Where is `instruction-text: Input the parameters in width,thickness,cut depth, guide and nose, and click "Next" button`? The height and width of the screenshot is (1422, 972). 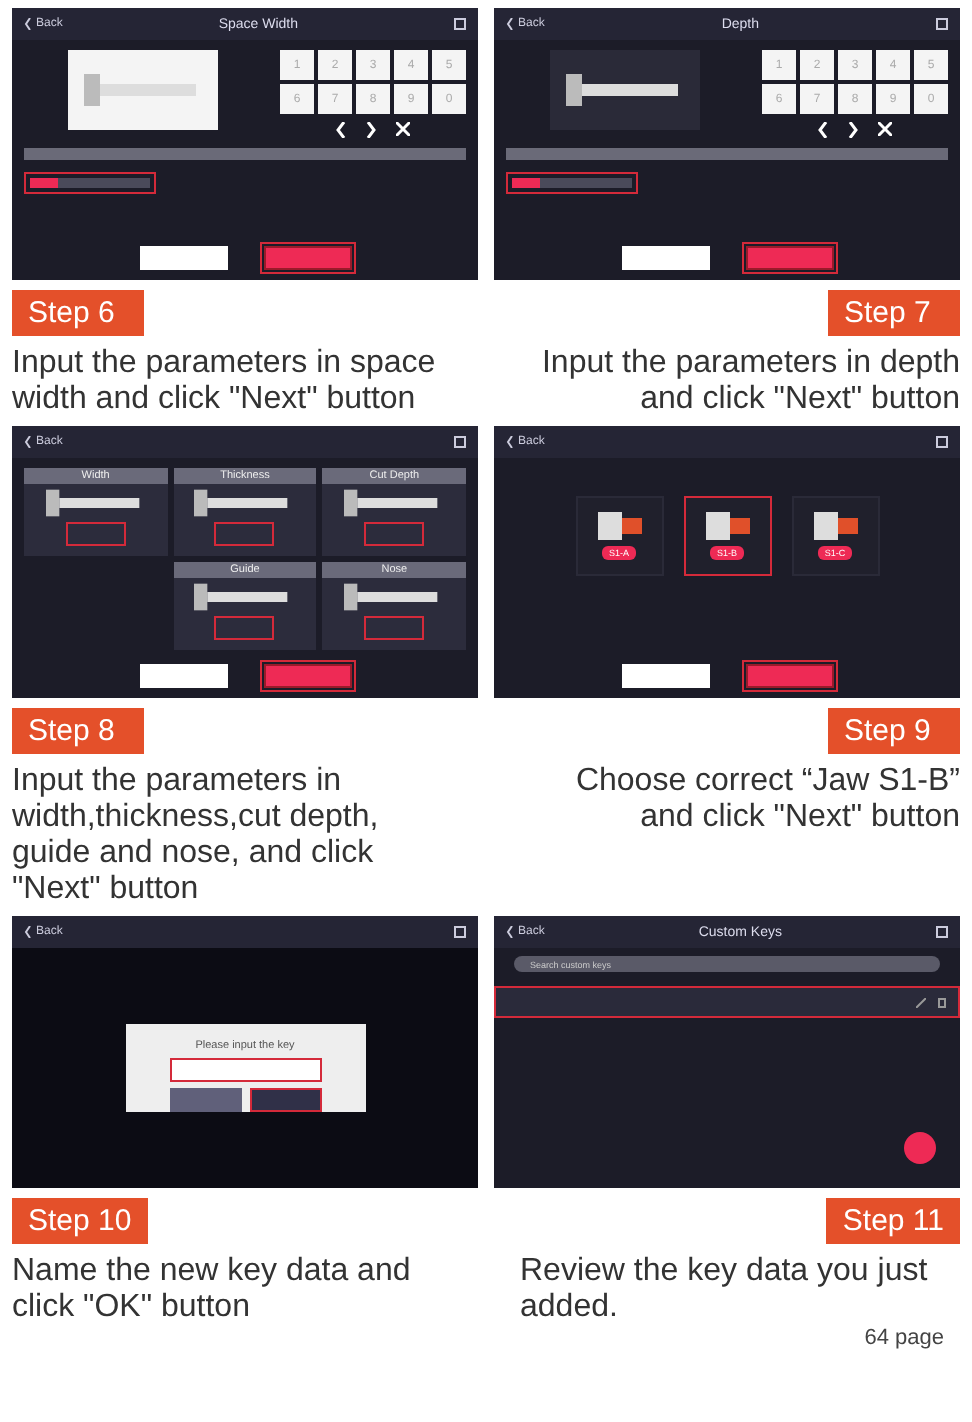 instruction-text: Input the parameters in width,thickness,cut depth, guide and nose, and click "Next" button is located at coordinates (196, 836).